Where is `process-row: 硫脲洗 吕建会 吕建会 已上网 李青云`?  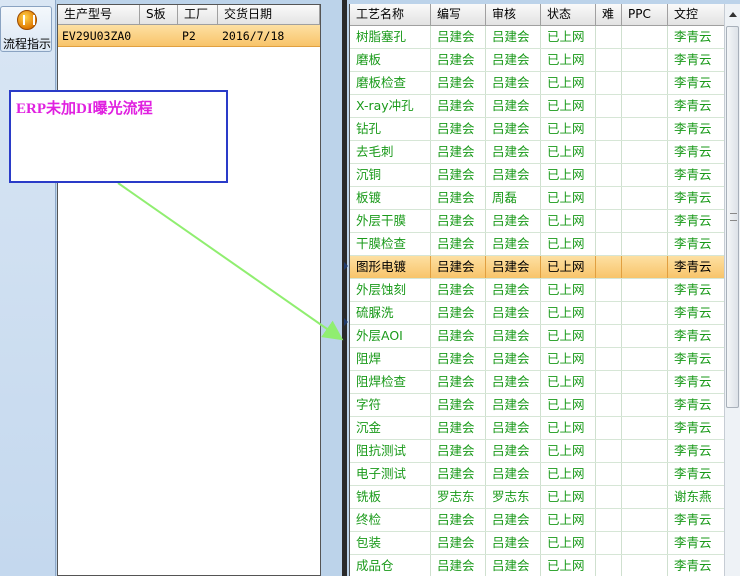 process-row: 硫脲洗 吕建会 吕建会 已上网 李青云 is located at coordinates (545, 313).